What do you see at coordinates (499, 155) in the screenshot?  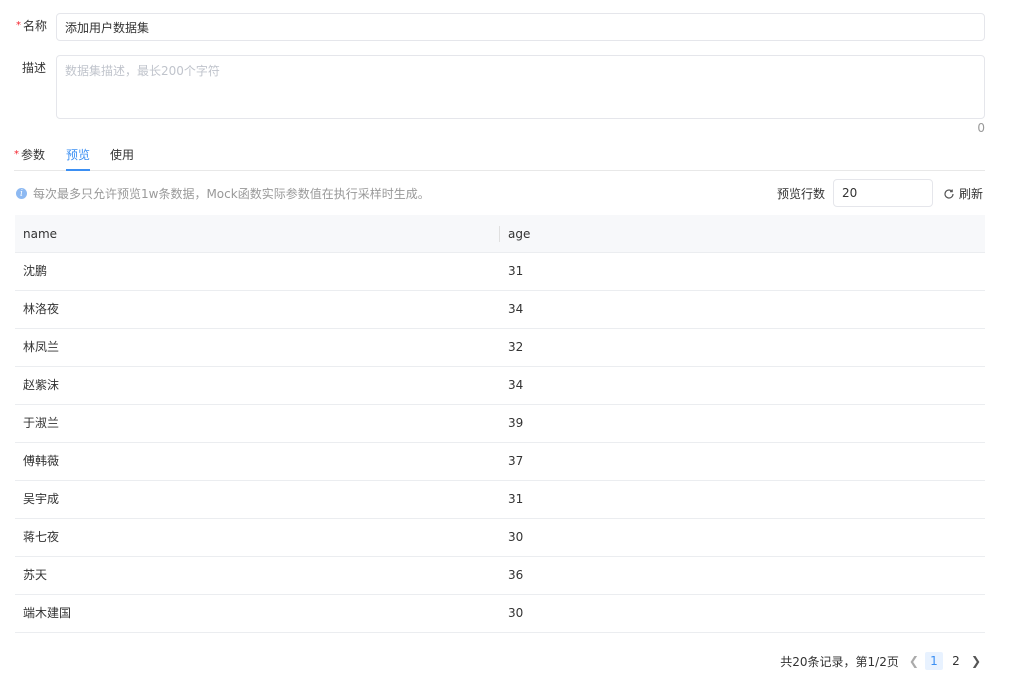 I see `tab-bar: * 参数 预览 使用` at bounding box center [499, 155].